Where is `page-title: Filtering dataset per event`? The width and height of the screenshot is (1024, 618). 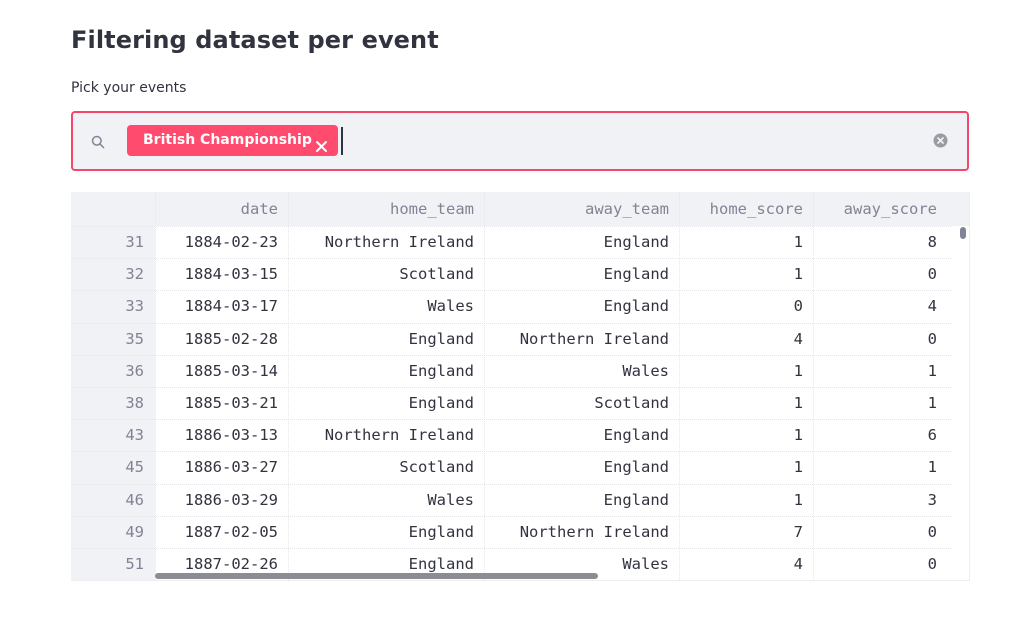
page-title: Filtering dataset per event is located at coordinates (255, 40).